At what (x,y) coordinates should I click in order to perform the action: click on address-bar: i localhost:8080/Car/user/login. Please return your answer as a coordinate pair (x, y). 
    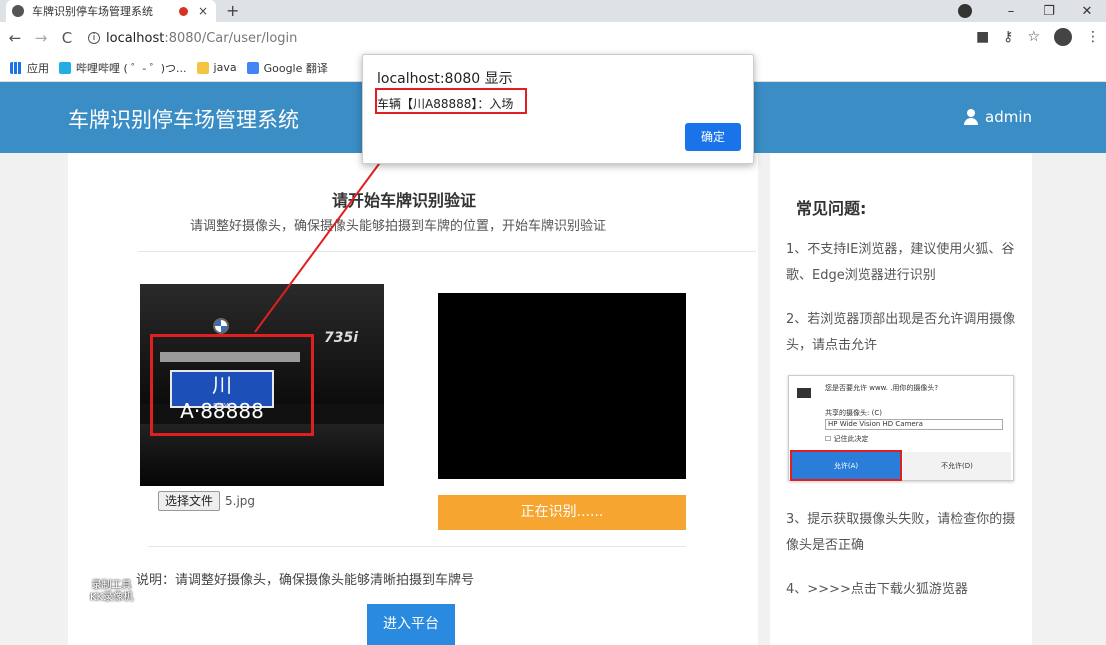
    Looking at the image, I should click on (192, 38).